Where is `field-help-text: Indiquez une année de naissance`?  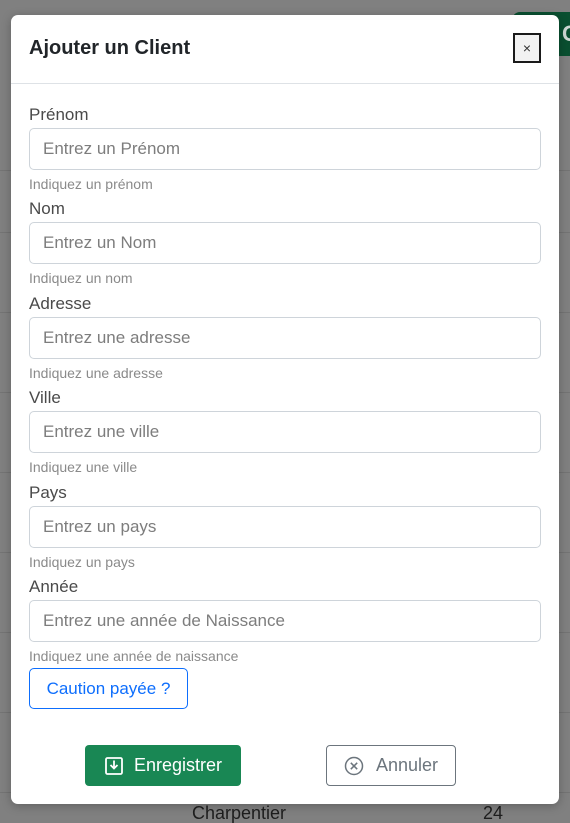
field-help-text: Indiquez une année de naissance is located at coordinates (134, 655).